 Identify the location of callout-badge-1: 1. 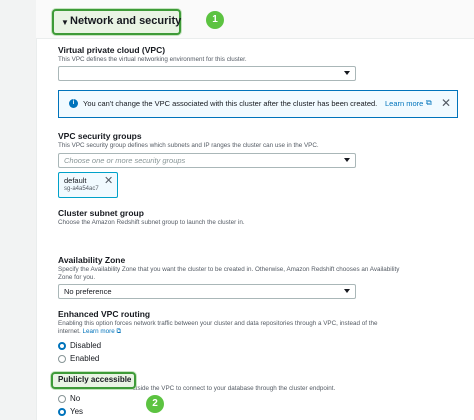
(215, 20).